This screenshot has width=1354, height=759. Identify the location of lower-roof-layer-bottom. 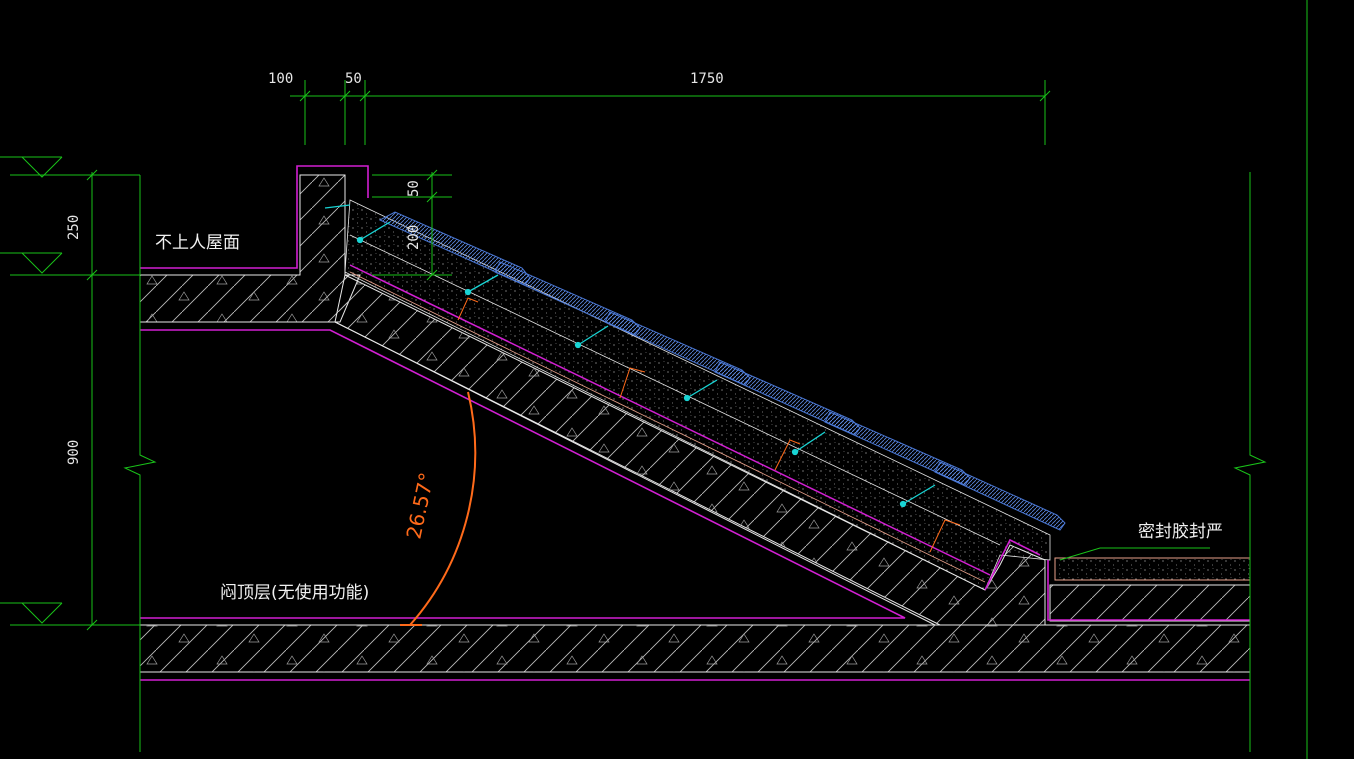
(1150, 603).